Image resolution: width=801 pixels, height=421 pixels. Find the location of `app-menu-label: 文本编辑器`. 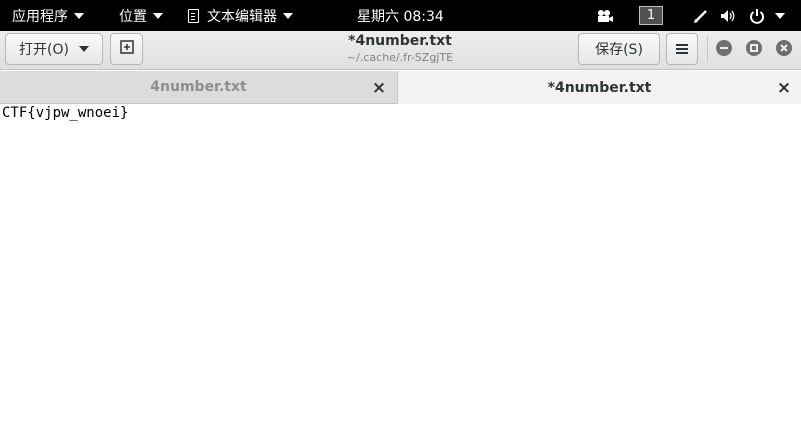

app-menu-label: 文本编辑器 is located at coordinates (242, 16).